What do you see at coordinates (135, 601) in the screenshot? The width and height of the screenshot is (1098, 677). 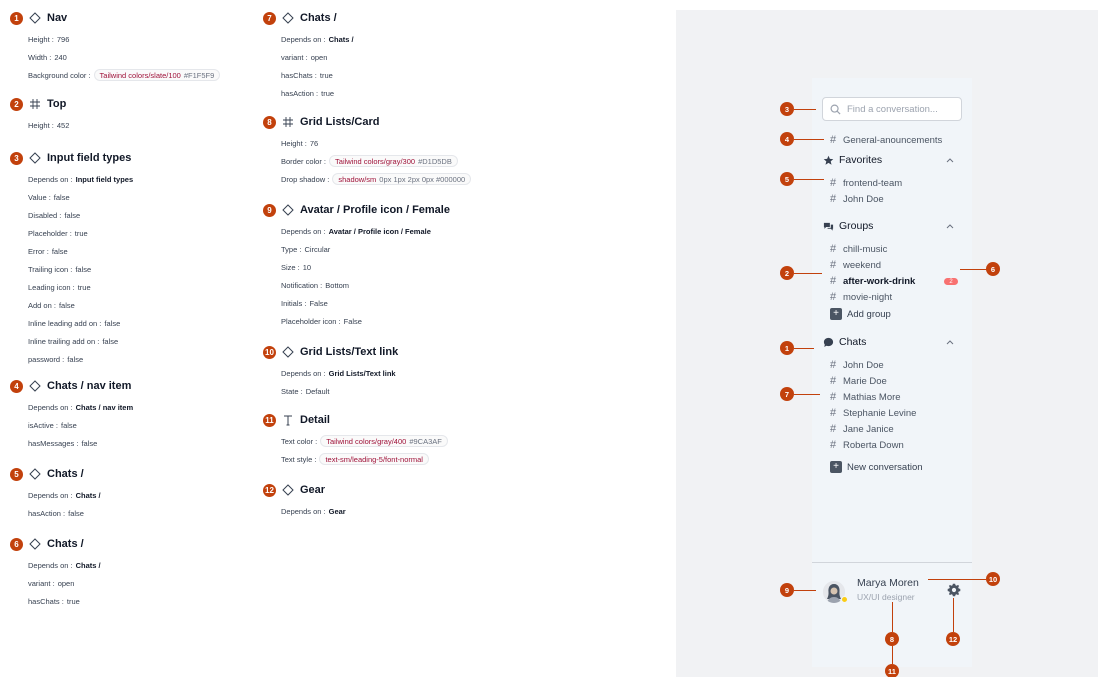 I see `spec-property-row: hasChats : true` at bounding box center [135, 601].